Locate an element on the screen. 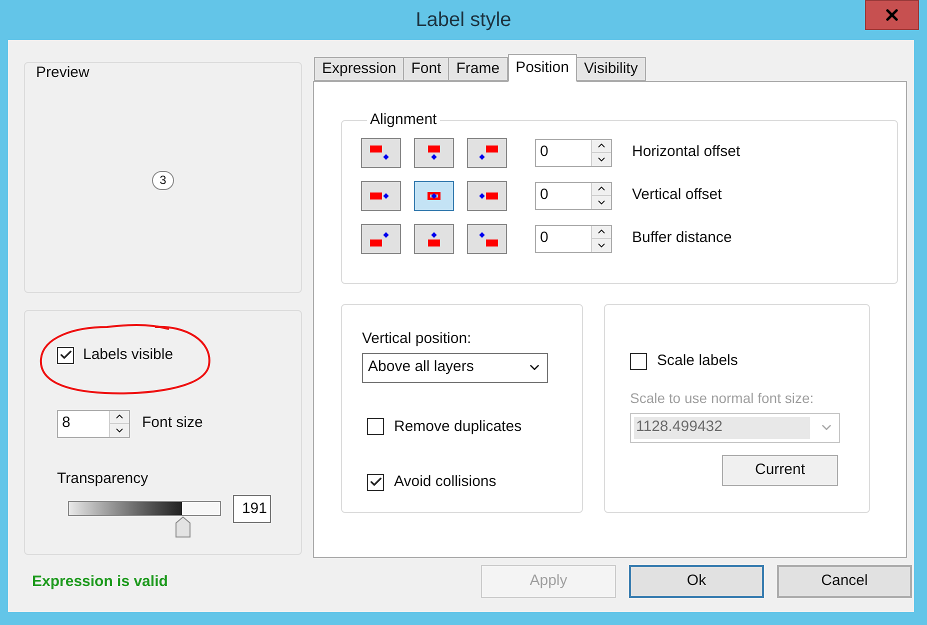 This screenshot has width=927, height=625. field-label: Horizontal offset is located at coordinates (686, 152).